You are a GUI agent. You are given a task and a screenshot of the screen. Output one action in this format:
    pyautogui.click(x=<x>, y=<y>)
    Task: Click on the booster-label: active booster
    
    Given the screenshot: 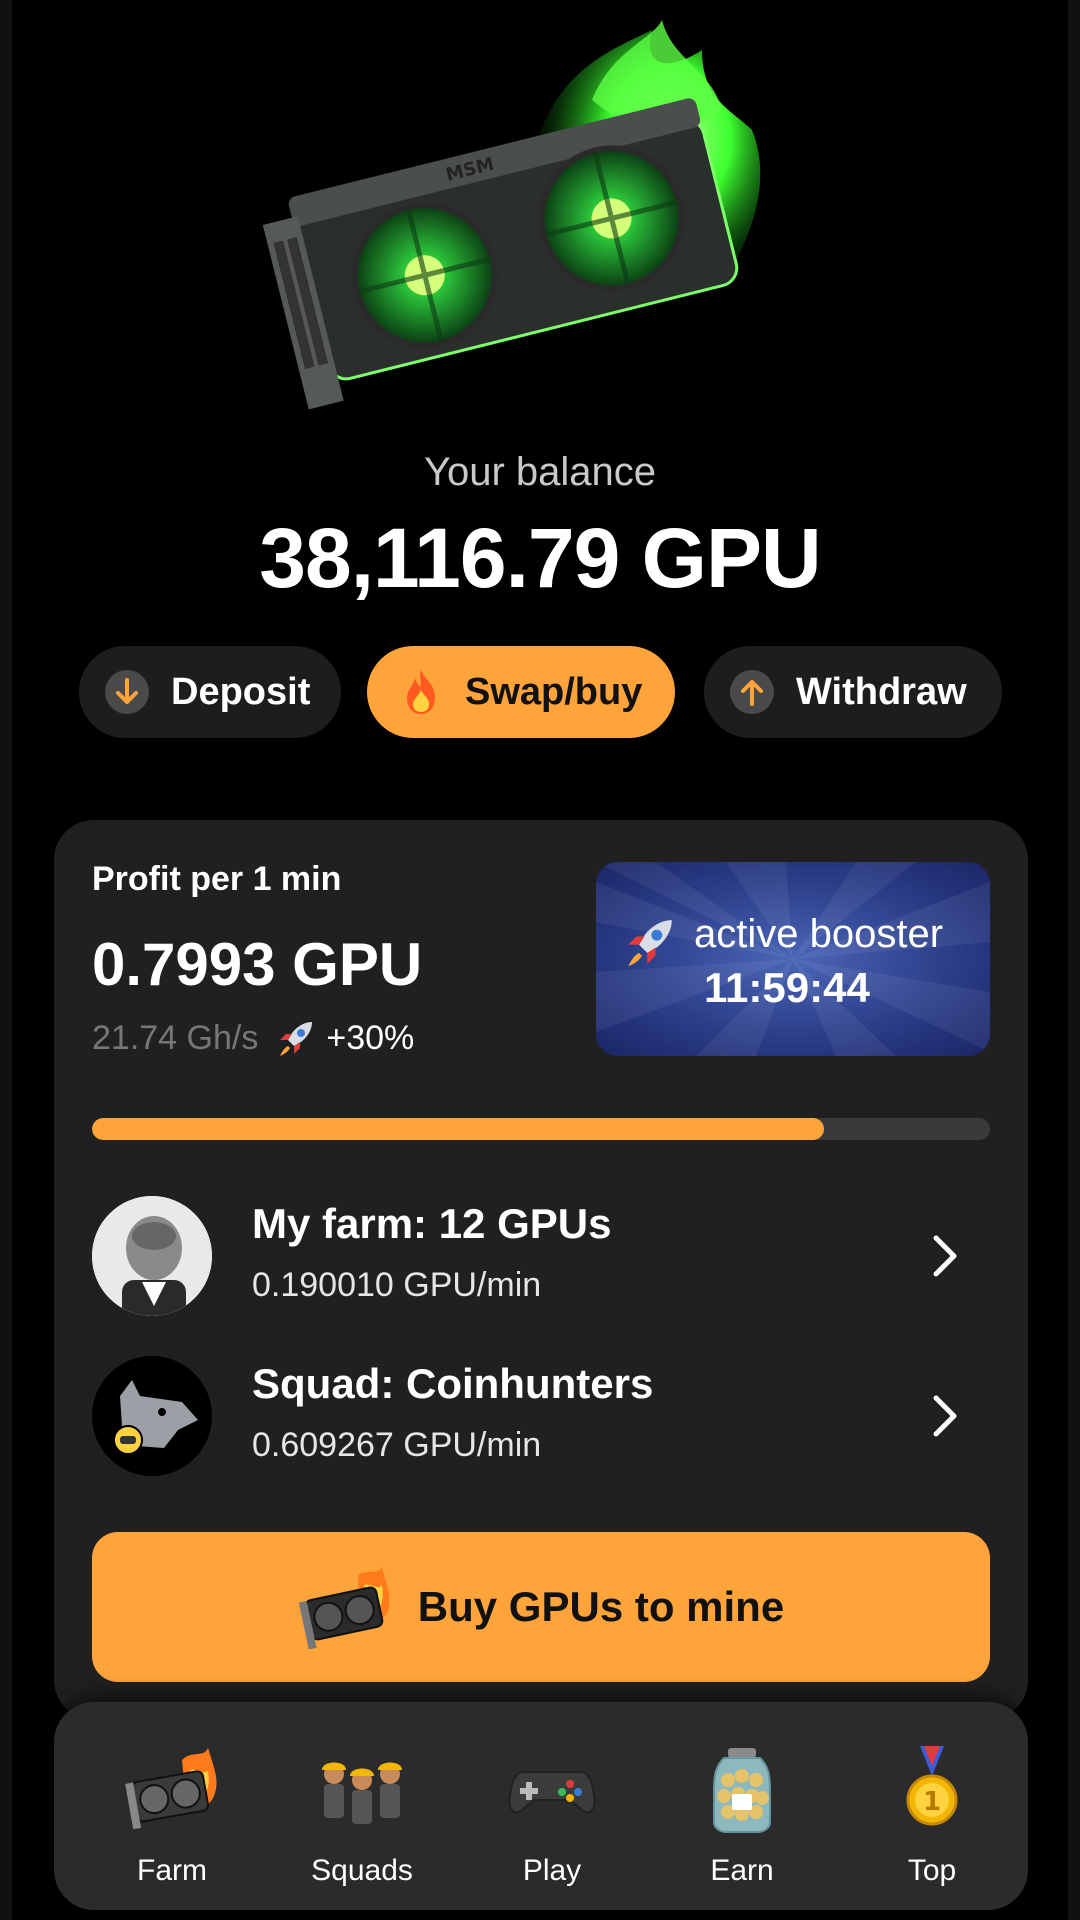 What is the action you would take?
    pyautogui.click(x=819, y=934)
    